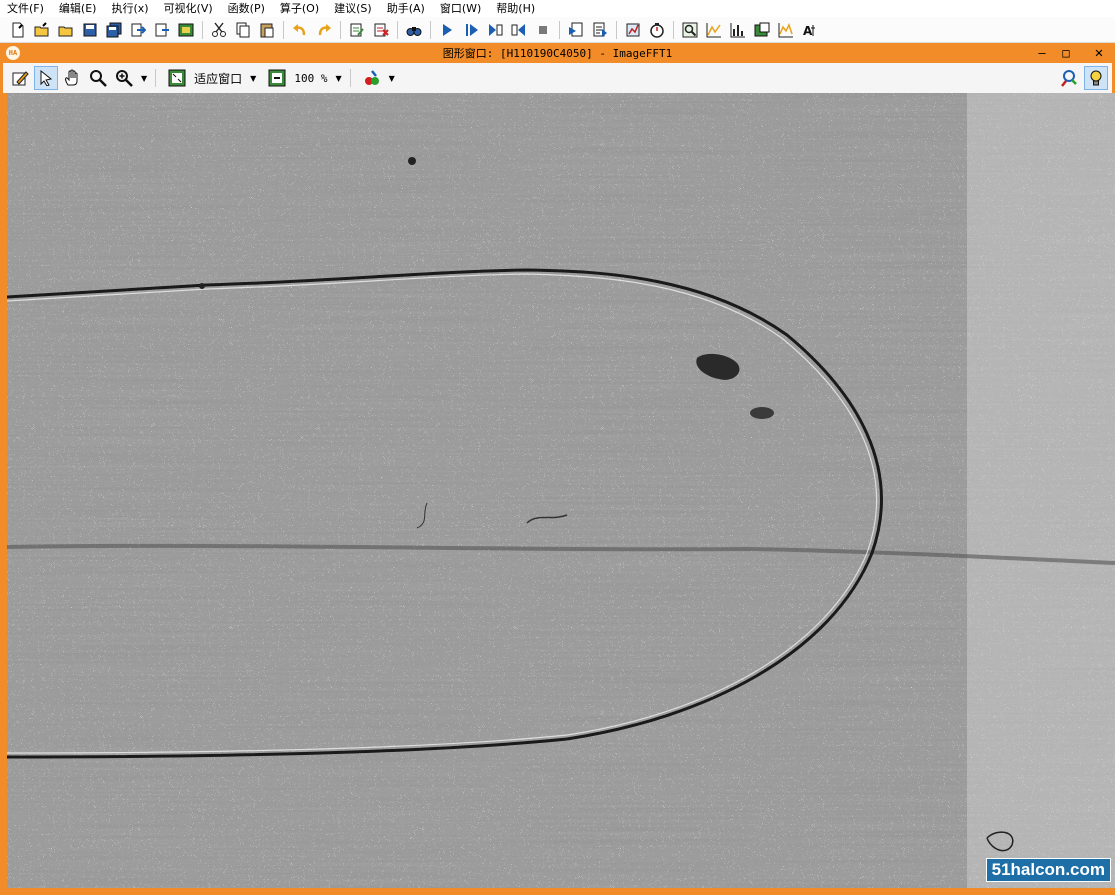 The height and width of the screenshot is (895, 1115). Describe the element at coordinates (633, 30) in the screenshot. I see `profiler-icon` at that location.